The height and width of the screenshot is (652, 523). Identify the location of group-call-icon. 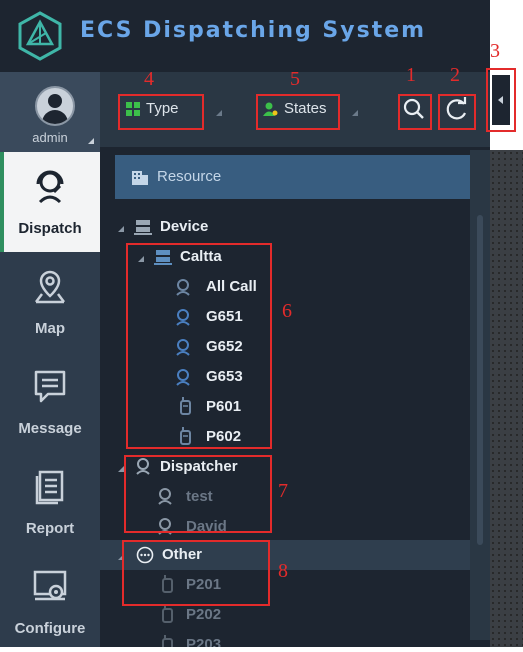
(183, 287).